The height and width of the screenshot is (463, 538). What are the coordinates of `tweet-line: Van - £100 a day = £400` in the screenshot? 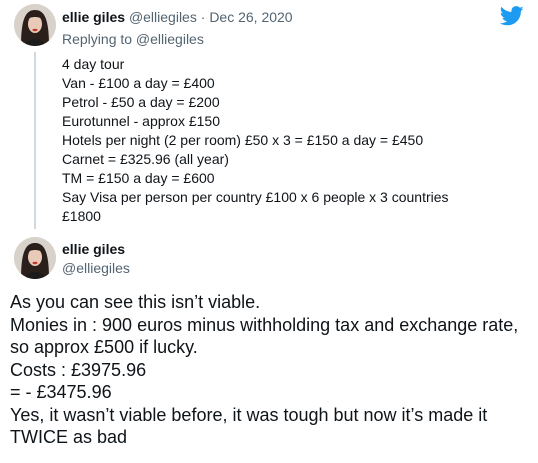 It's located at (138, 83).